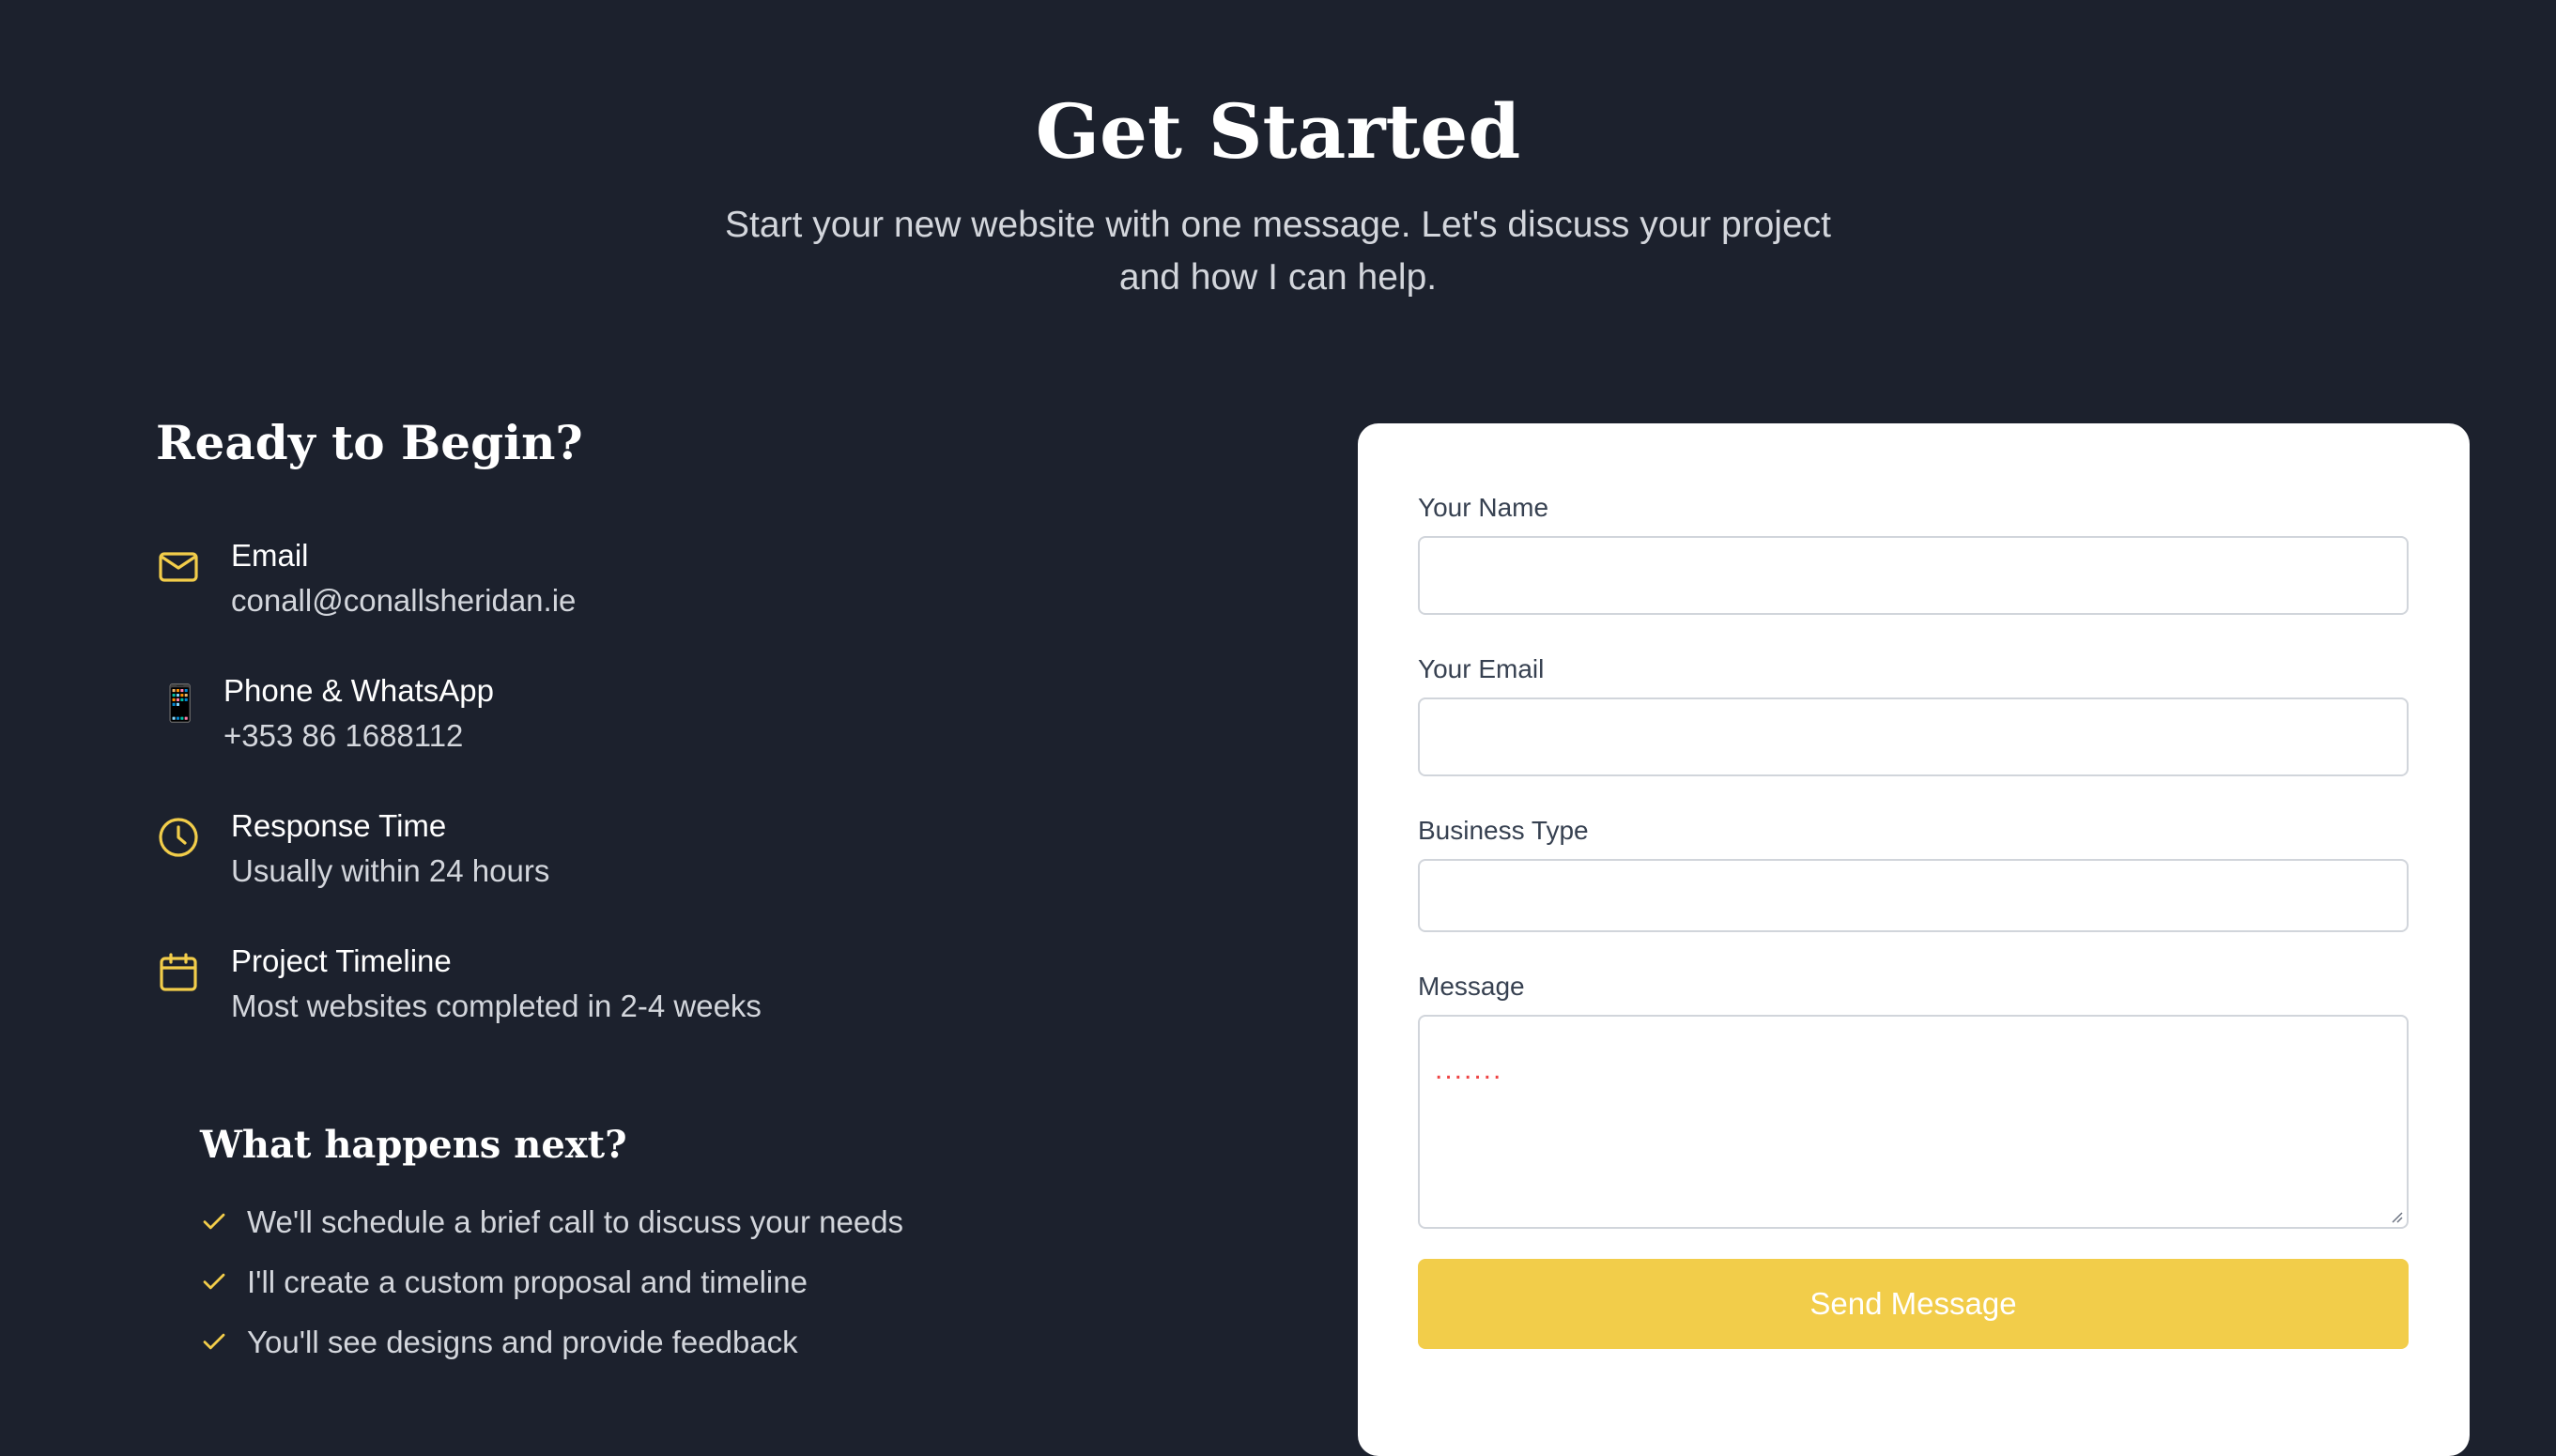 This screenshot has width=2556, height=1456. I want to click on contact-item-phone: 📱 Phone & WhatsApp +353 86 1688112, so click(625, 722).